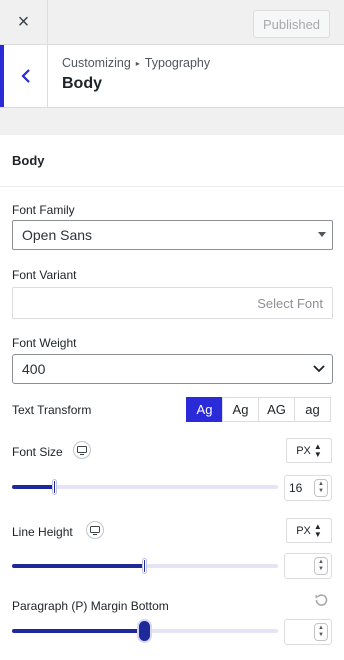 This screenshot has height=660, width=344. I want to click on font-weight-value: 400, so click(34, 369).